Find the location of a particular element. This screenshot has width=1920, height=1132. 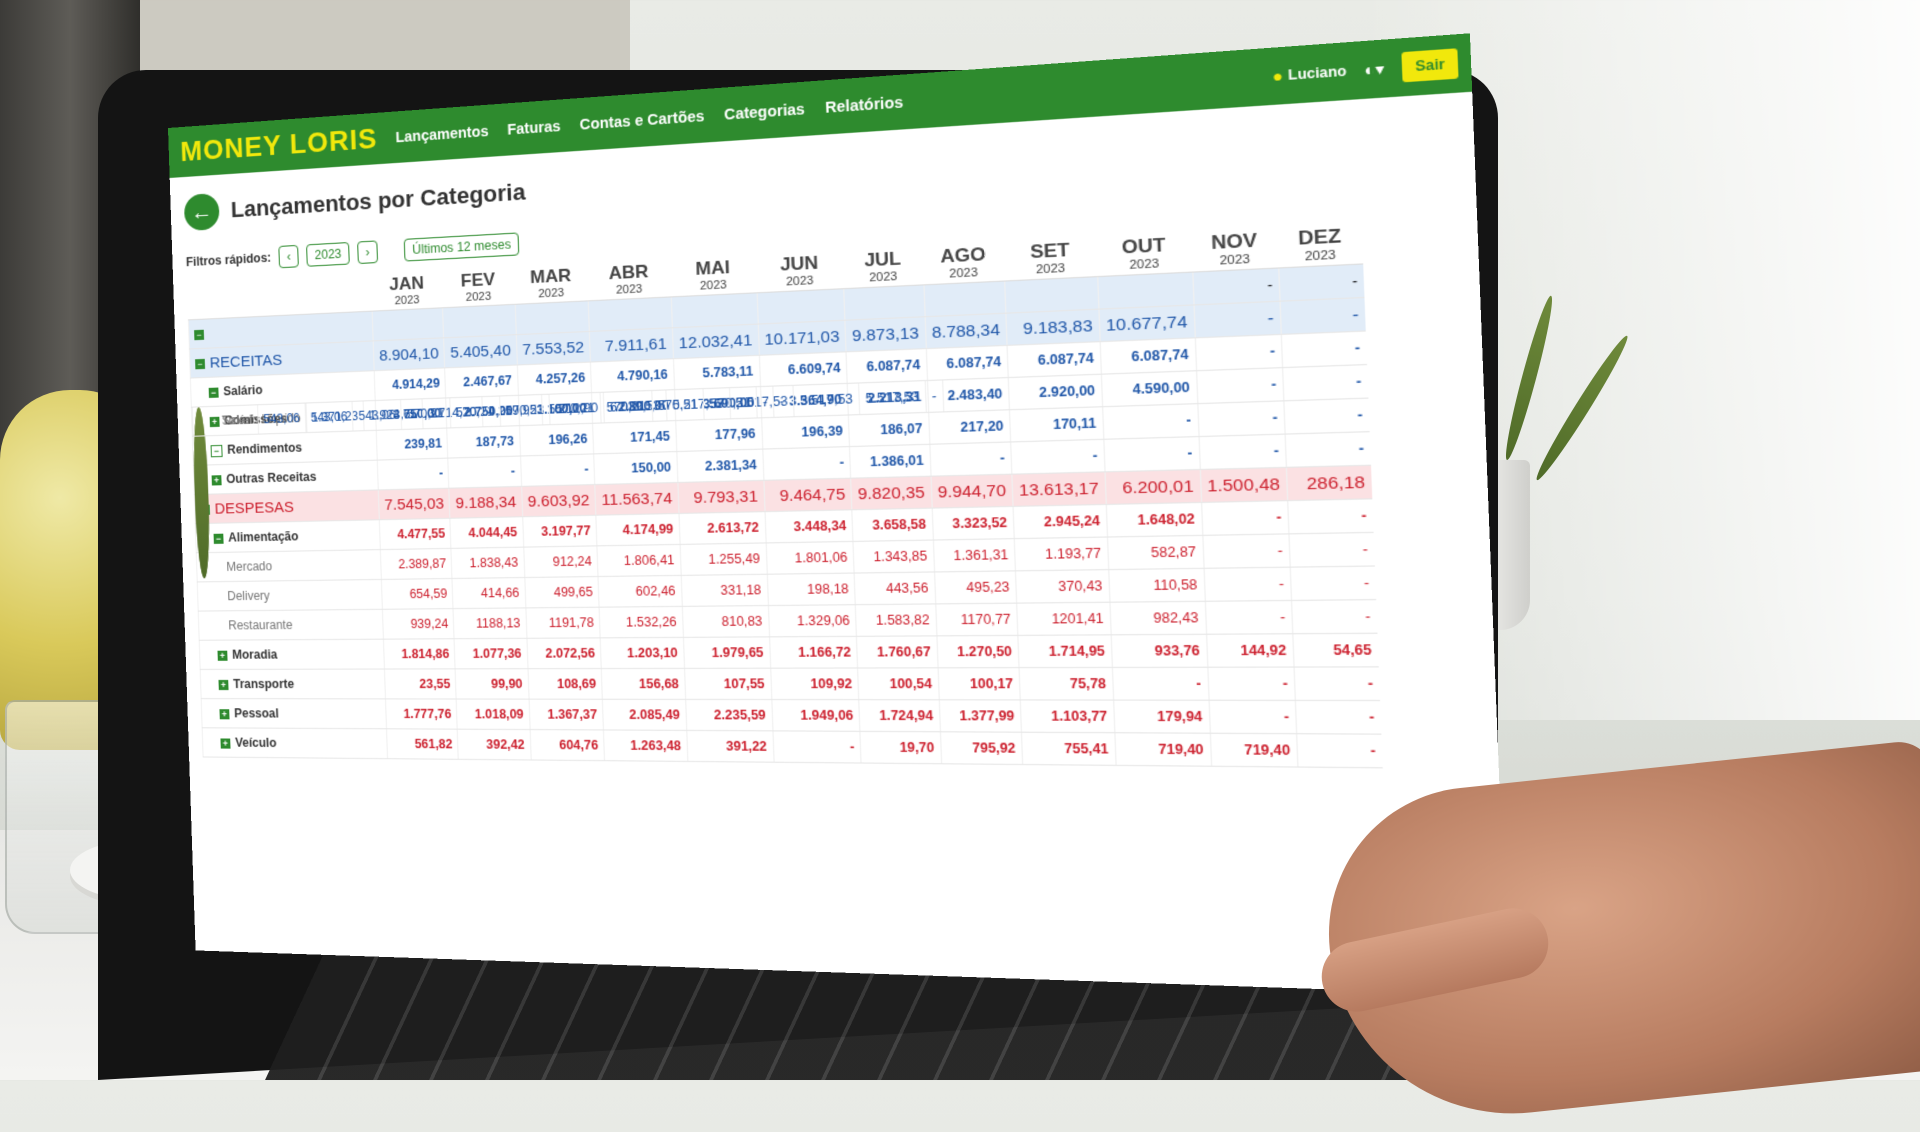

value-cell: 5.783,11 is located at coordinates (716, 372).